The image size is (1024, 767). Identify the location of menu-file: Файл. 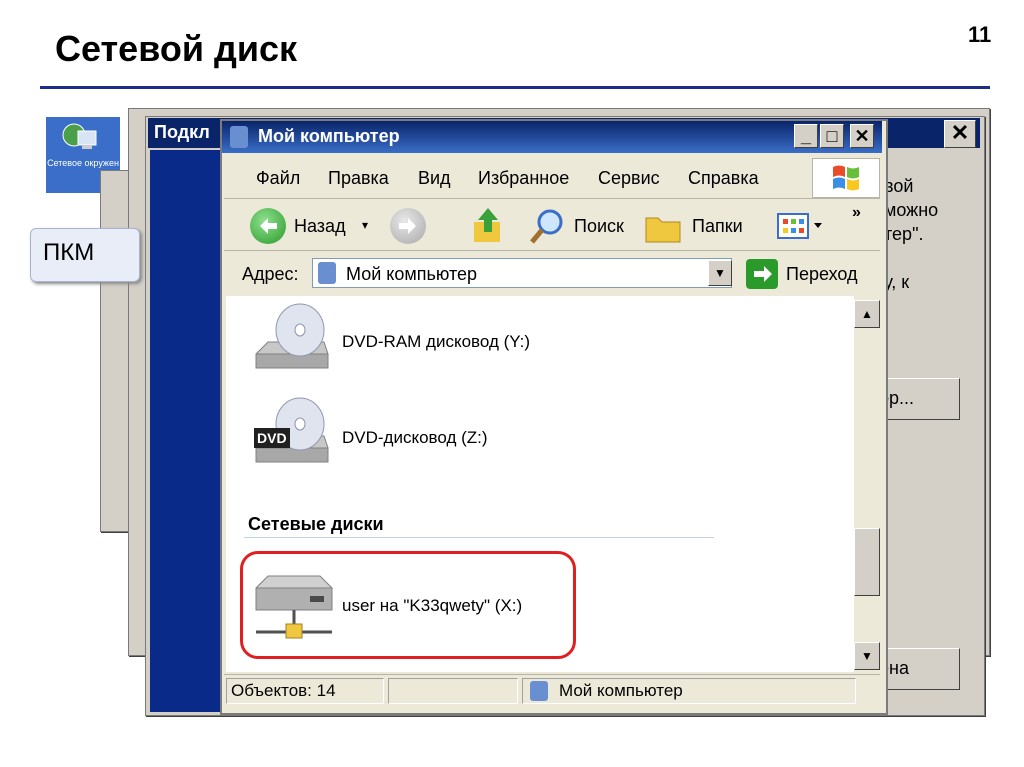
(278, 178).